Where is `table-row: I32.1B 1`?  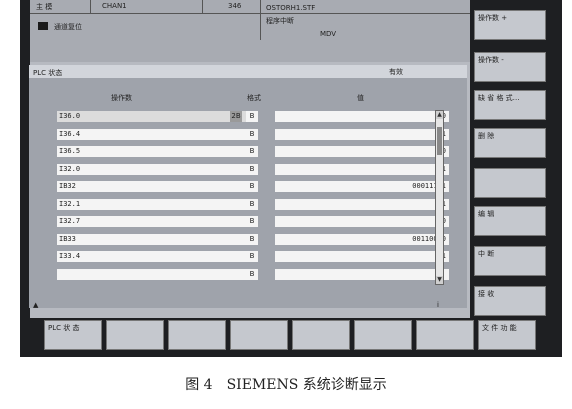 table-row: I32.1B 1 is located at coordinates (248, 205).